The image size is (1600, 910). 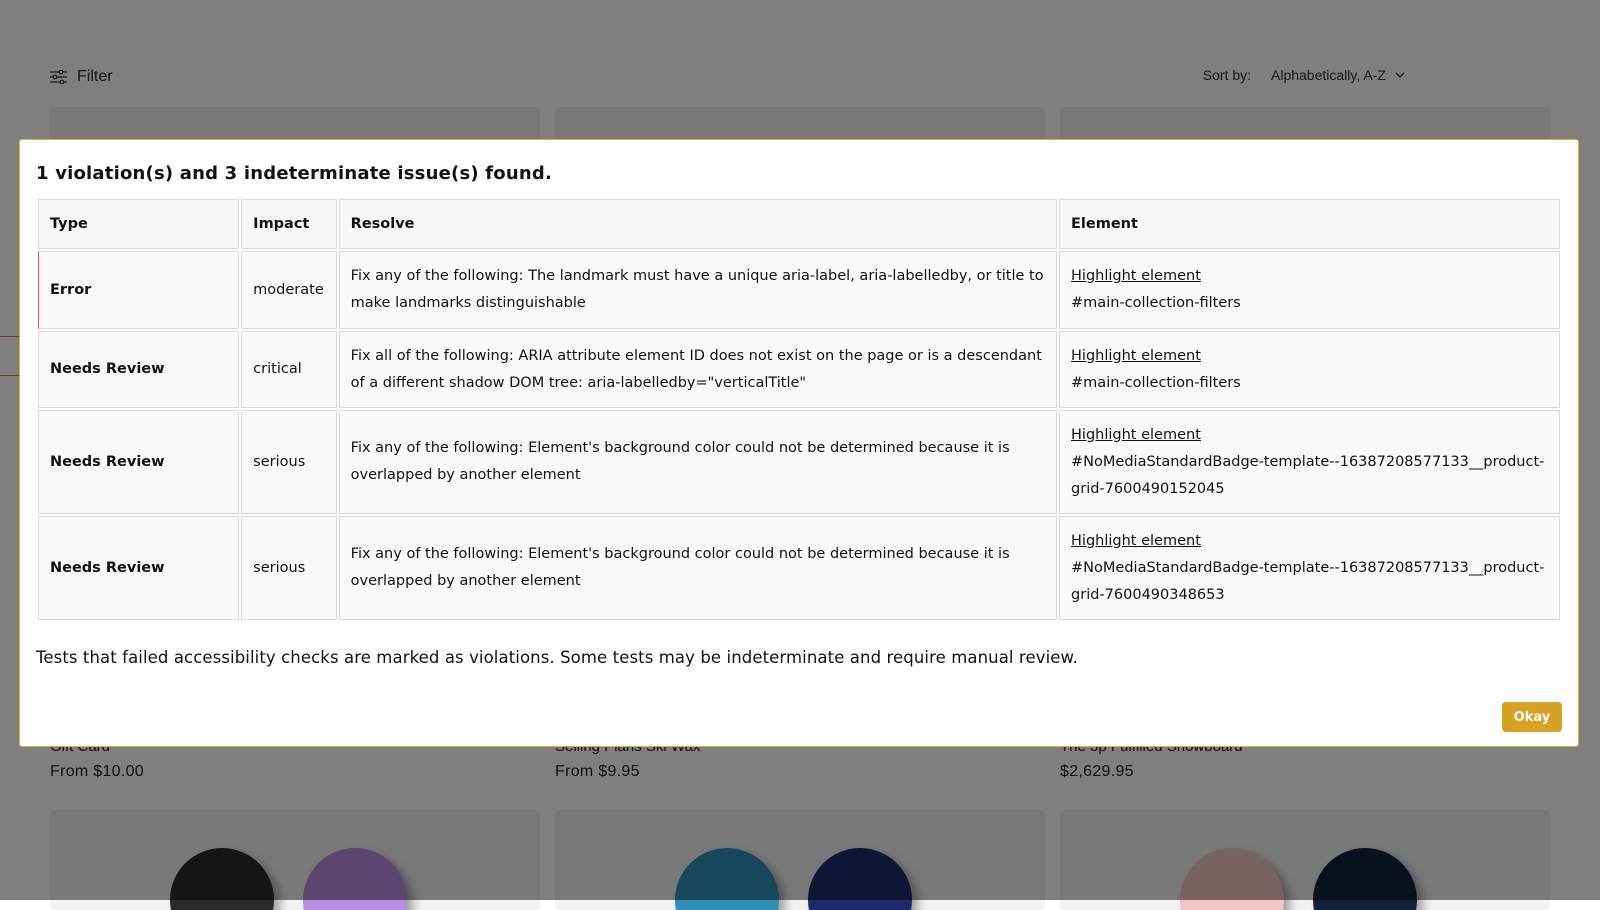 What do you see at coordinates (1309, 224) in the screenshot?
I see `column-header-element: Element` at bounding box center [1309, 224].